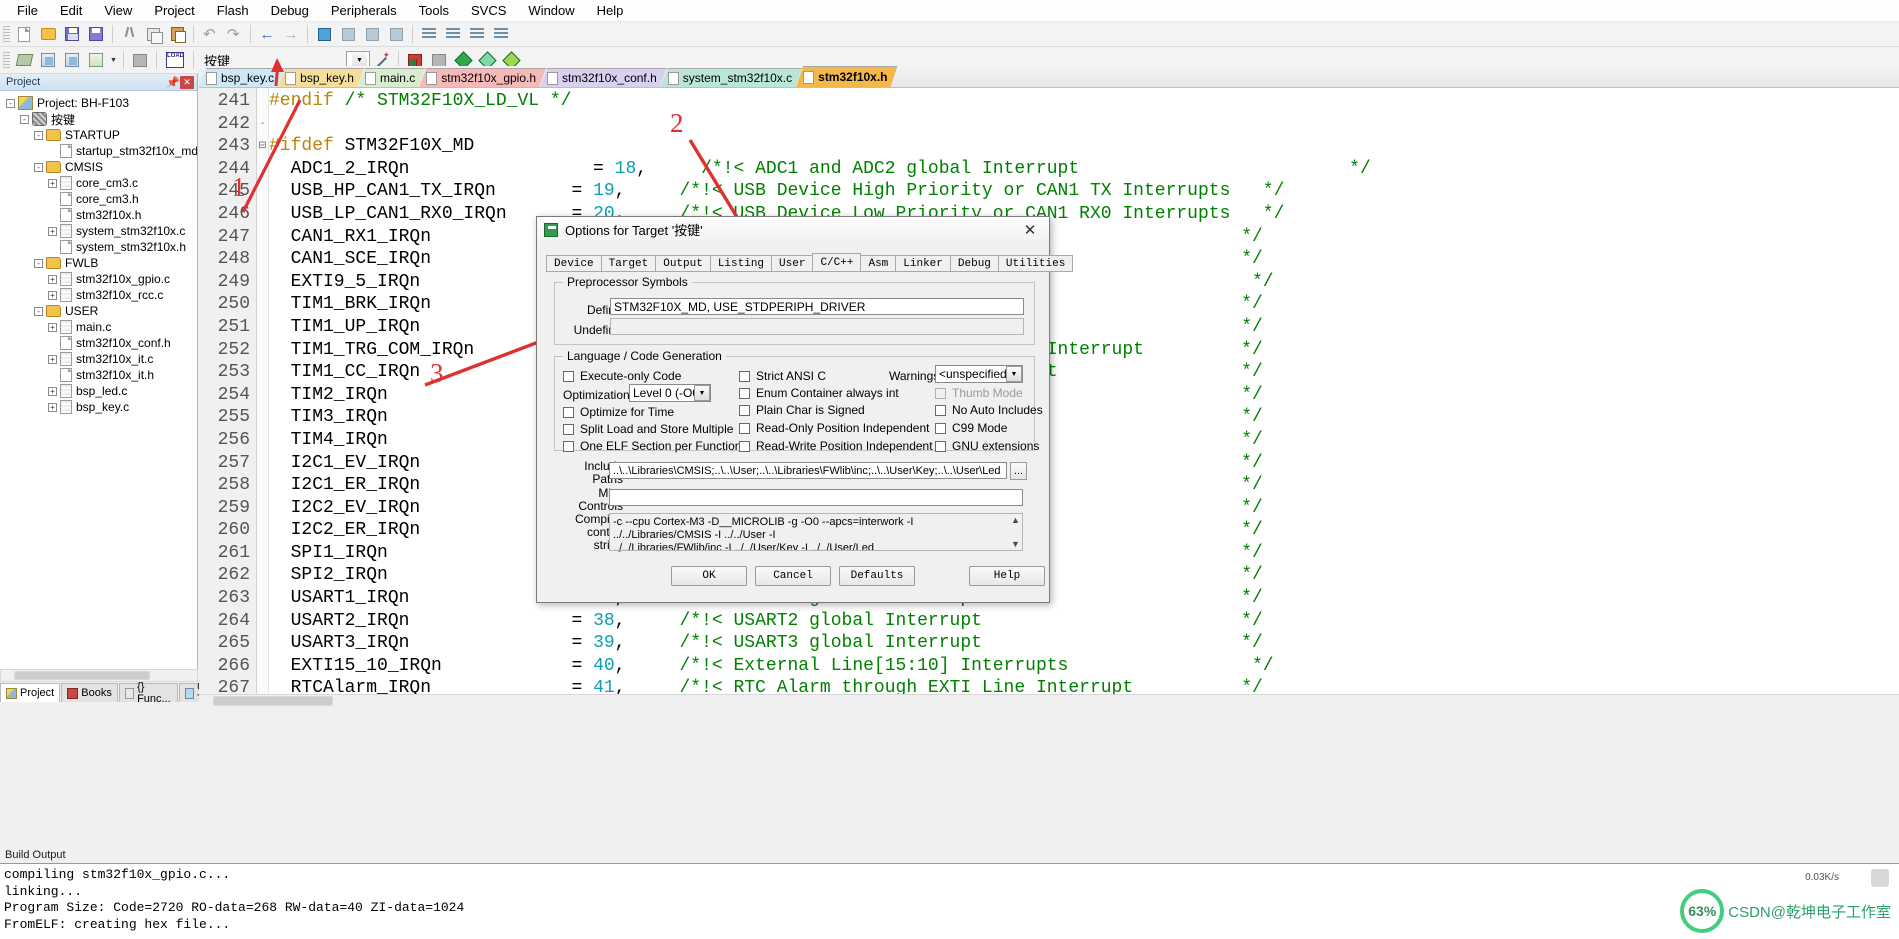  What do you see at coordinates (98, 167) in the screenshot?
I see `tree-item: - CMSIS` at bounding box center [98, 167].